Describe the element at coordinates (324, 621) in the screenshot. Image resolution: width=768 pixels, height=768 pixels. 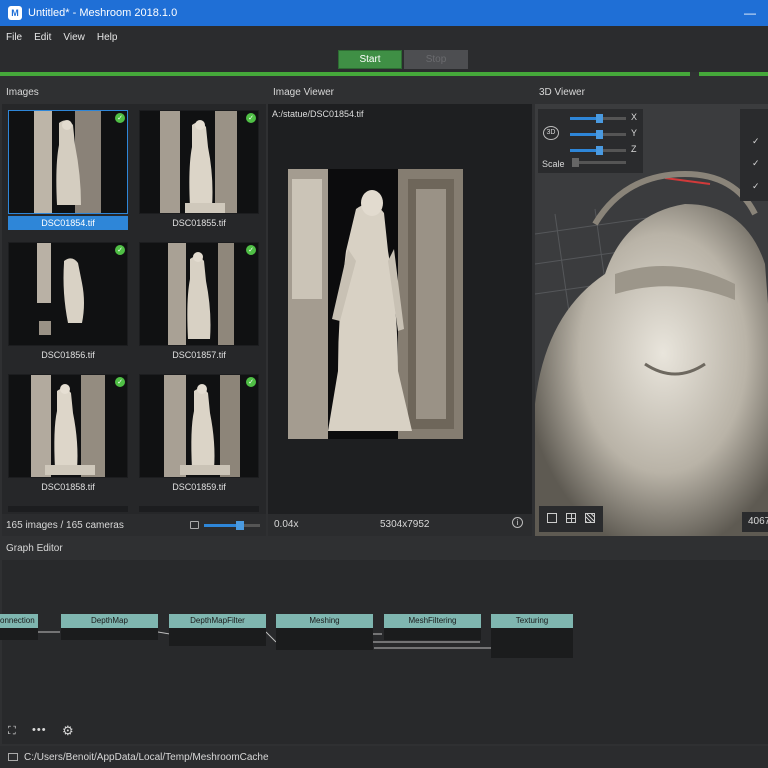
I see `node-title: Meshing` at that location.